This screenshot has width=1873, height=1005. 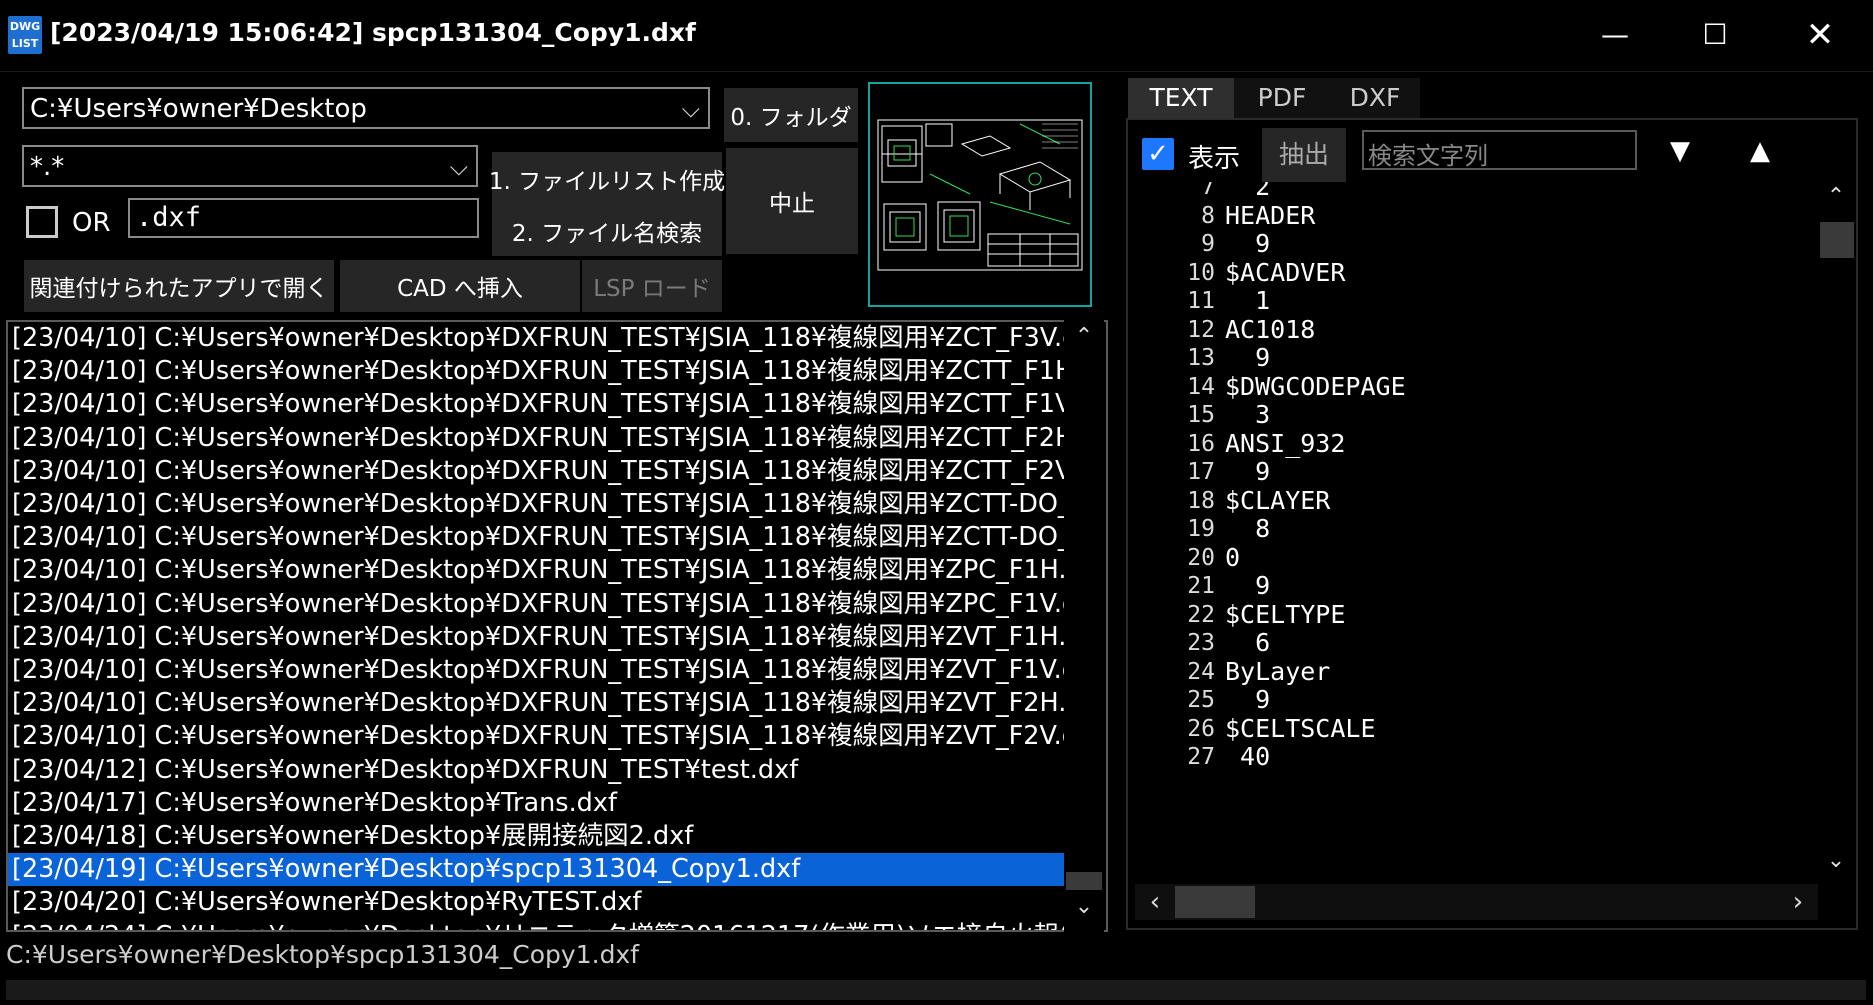 I want to click on show-checkbox: ✓, so click(x=1158, y=154).